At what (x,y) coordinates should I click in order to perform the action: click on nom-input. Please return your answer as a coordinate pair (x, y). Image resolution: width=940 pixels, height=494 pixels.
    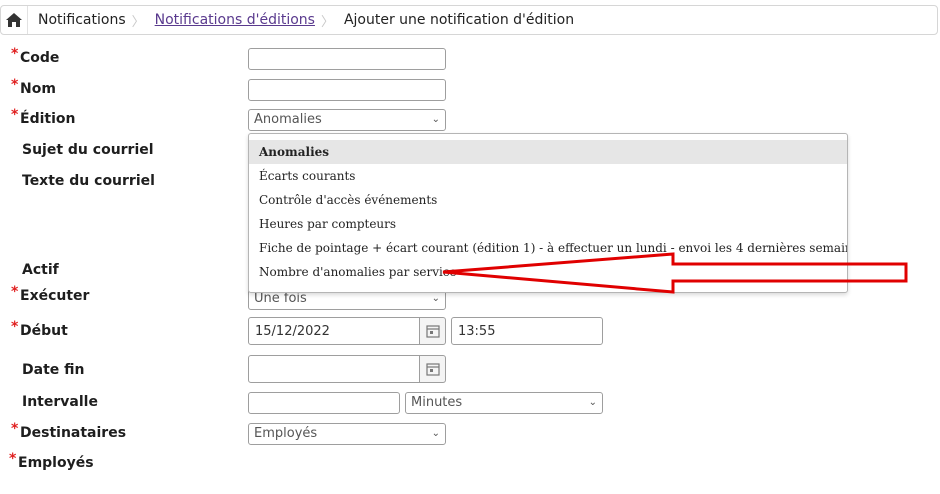
    Looking at the image, I should click on (347, 90).